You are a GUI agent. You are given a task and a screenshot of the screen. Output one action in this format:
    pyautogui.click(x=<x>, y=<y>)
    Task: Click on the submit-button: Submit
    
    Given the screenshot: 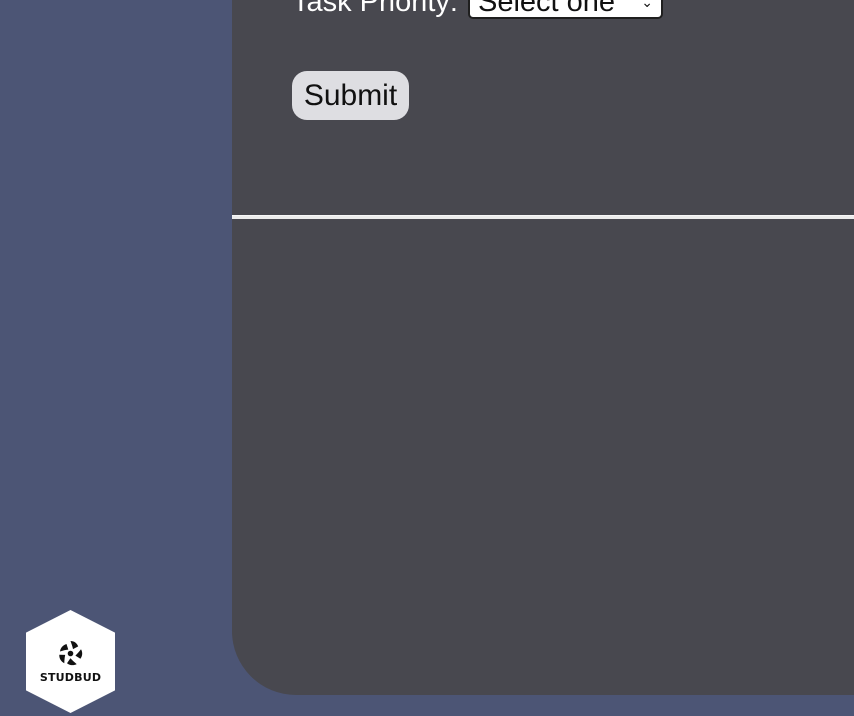 What is the action you would take?
    pyautogui.click(x=350, y=95)
    